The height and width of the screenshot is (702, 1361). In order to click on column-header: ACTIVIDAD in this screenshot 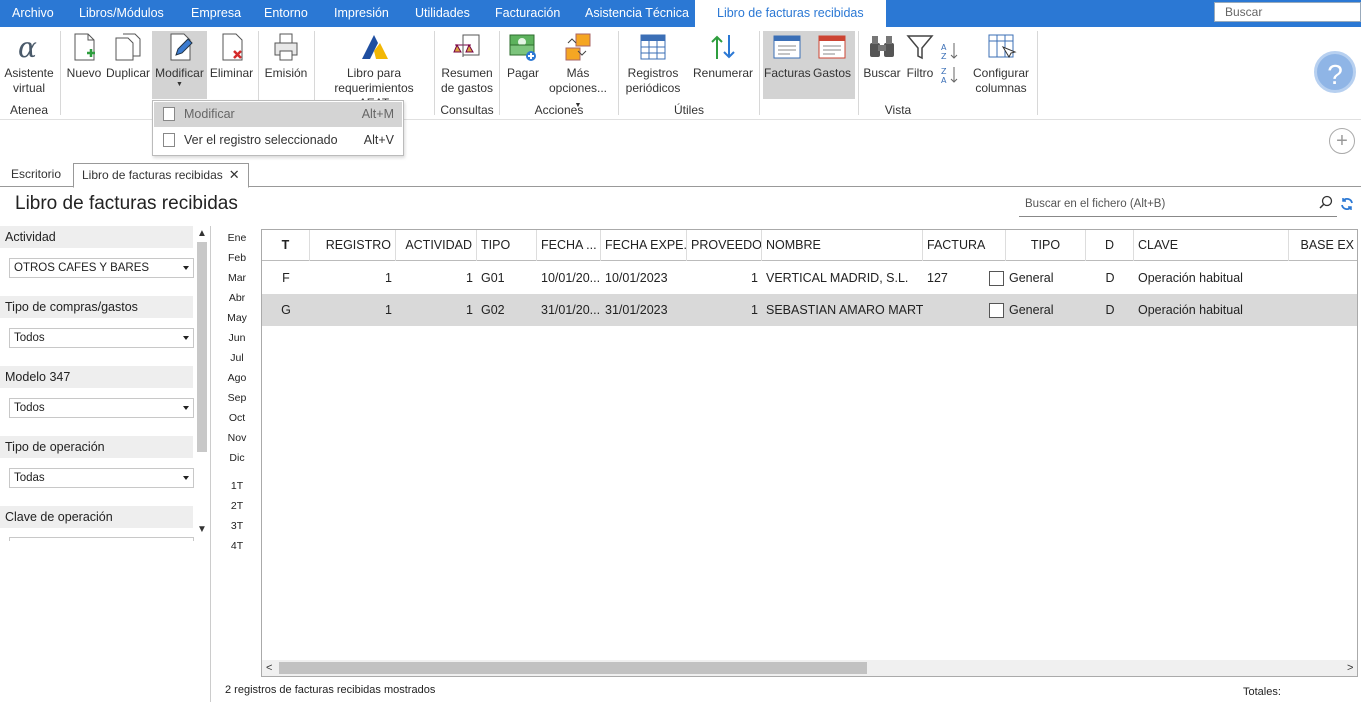, I will do `click(436, 245)`.